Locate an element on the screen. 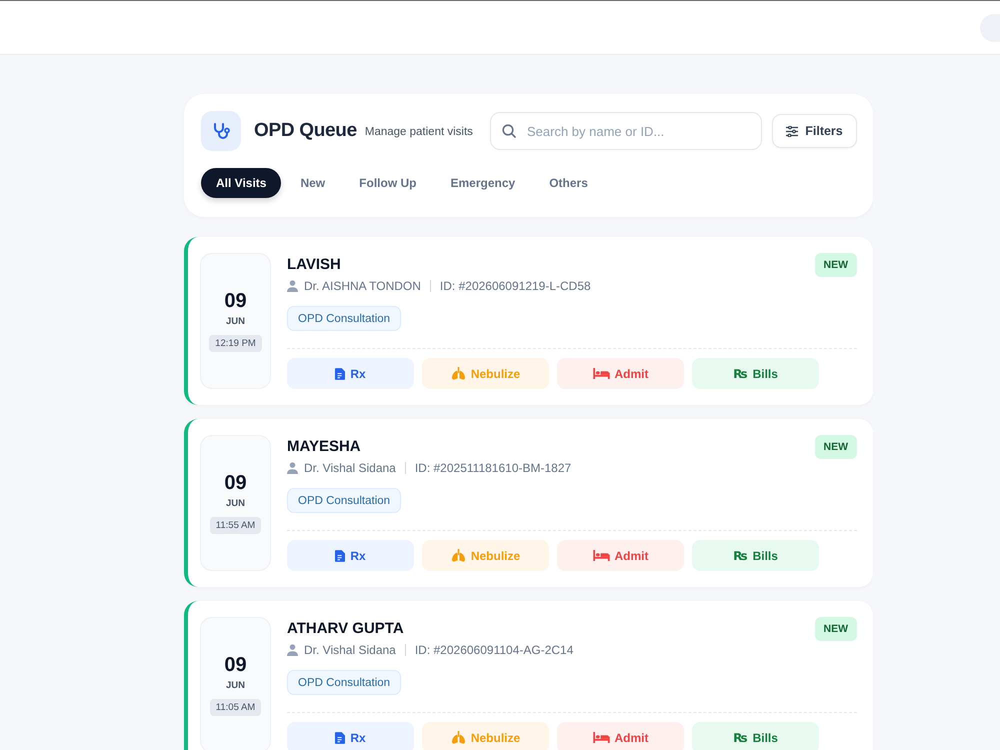 The height and width of the screenshot is (750, 1000). time-badge: 12:19 PM is located at coordinates (235, 343).